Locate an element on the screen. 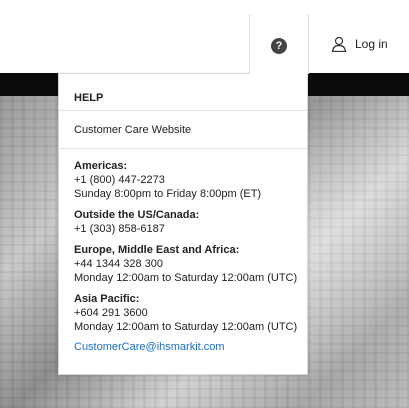 The image size is (409, 408). region-name: Outside the US/Canada: is located at coordinates (137, 215).